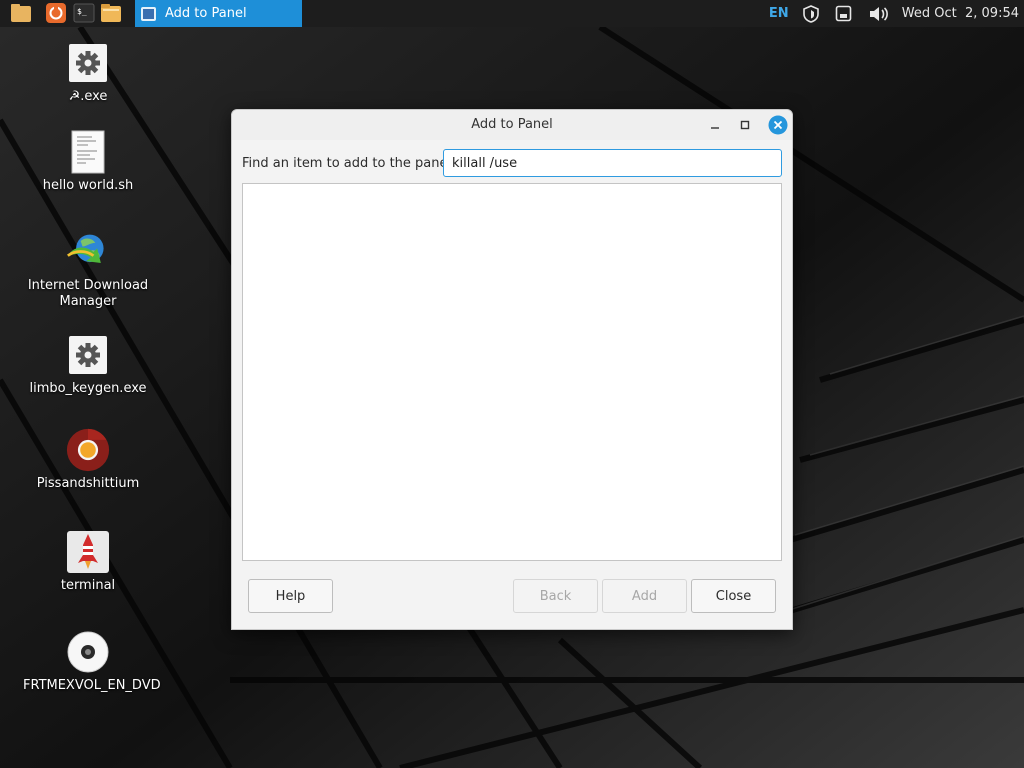 The height and width of the screenshot is (768, 1024). What do you see at coordinates (555, 596) in the screenshot?
I see `back-button: Back` at bounding box center [555, 596].